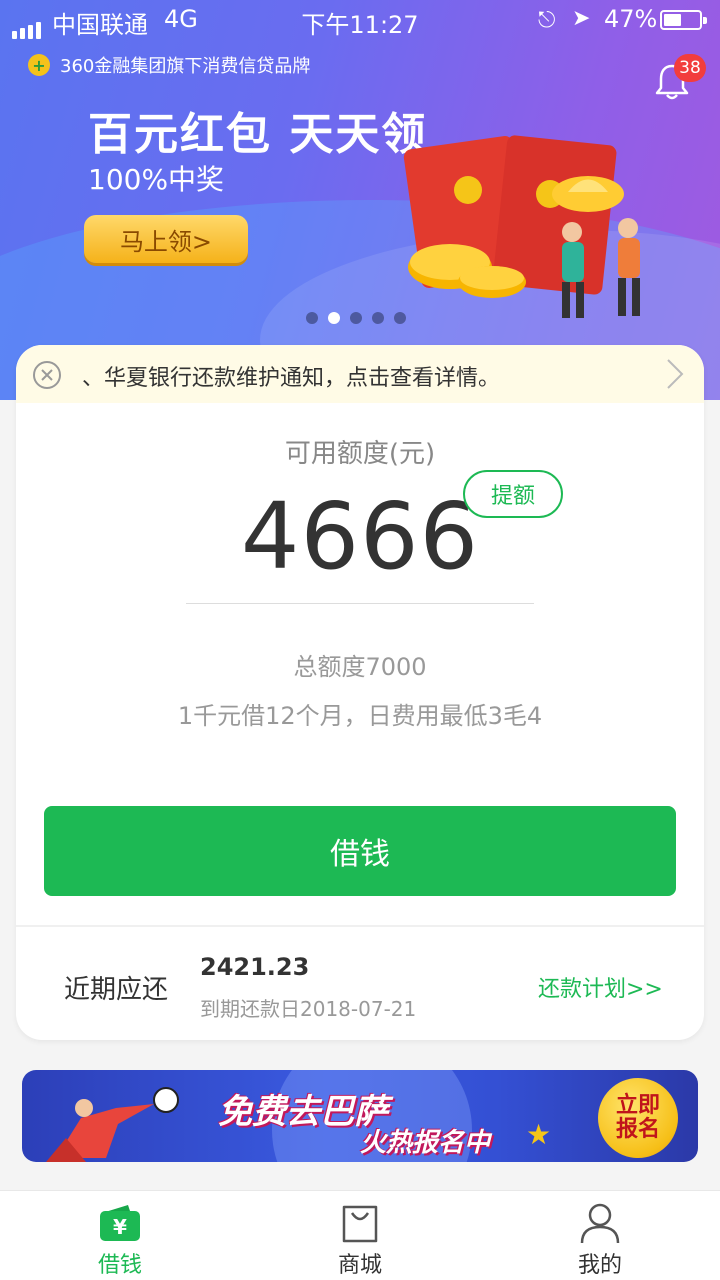 The image size is (720, 1280). Describe the element at coordinates (39, 65) in the screenshot. I see `brand-logo-icon: +` at that location.